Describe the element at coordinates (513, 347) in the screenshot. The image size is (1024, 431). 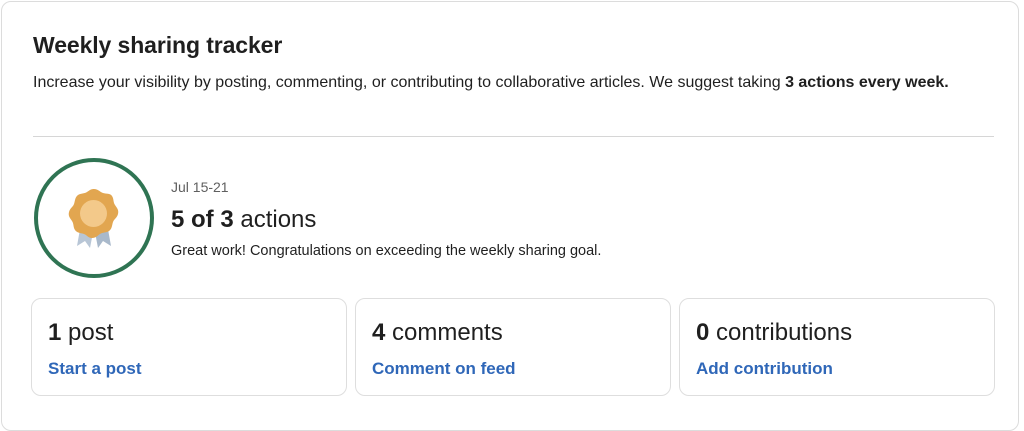
I see `comments-stat-card: 4 comments Comment on feed` at that location.